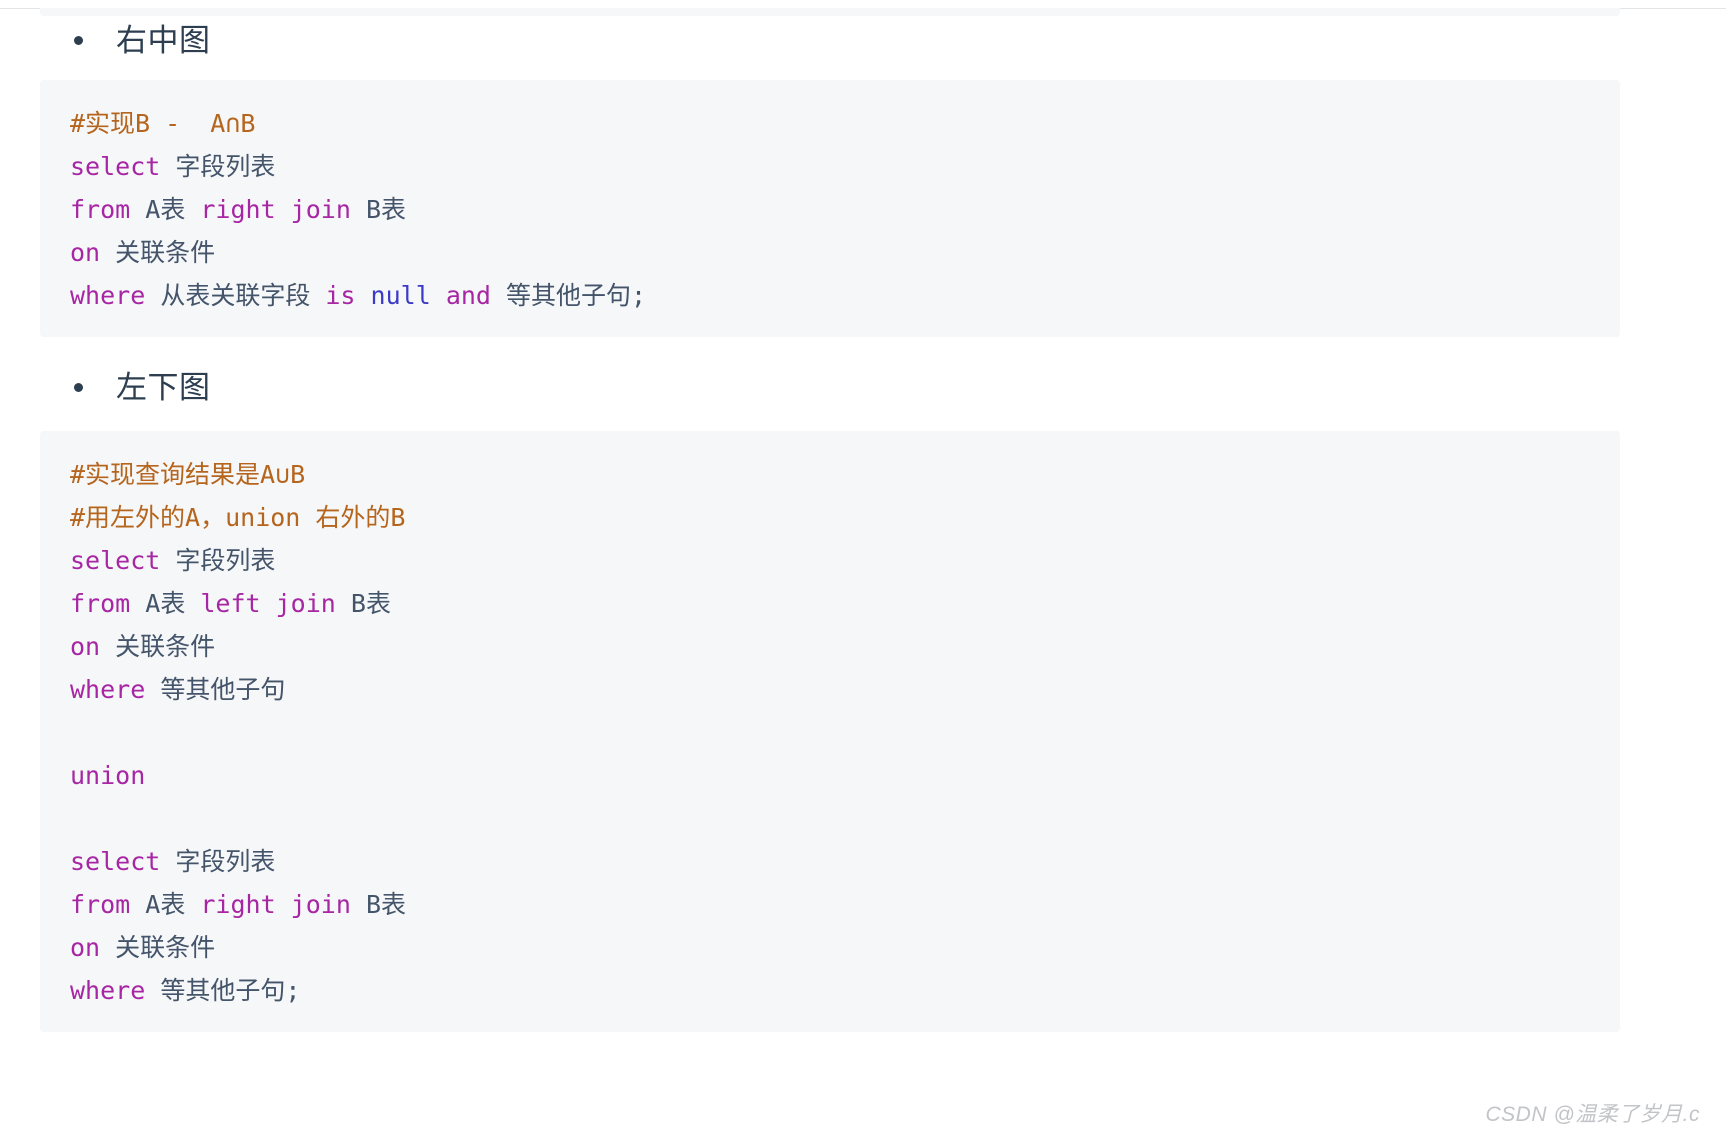 The width and height of the screenshot is (1726, 1146). Describe the element at coordinates (830, 123) in the screenshot. I see `code-line: #实现B - A∩B` at that location.